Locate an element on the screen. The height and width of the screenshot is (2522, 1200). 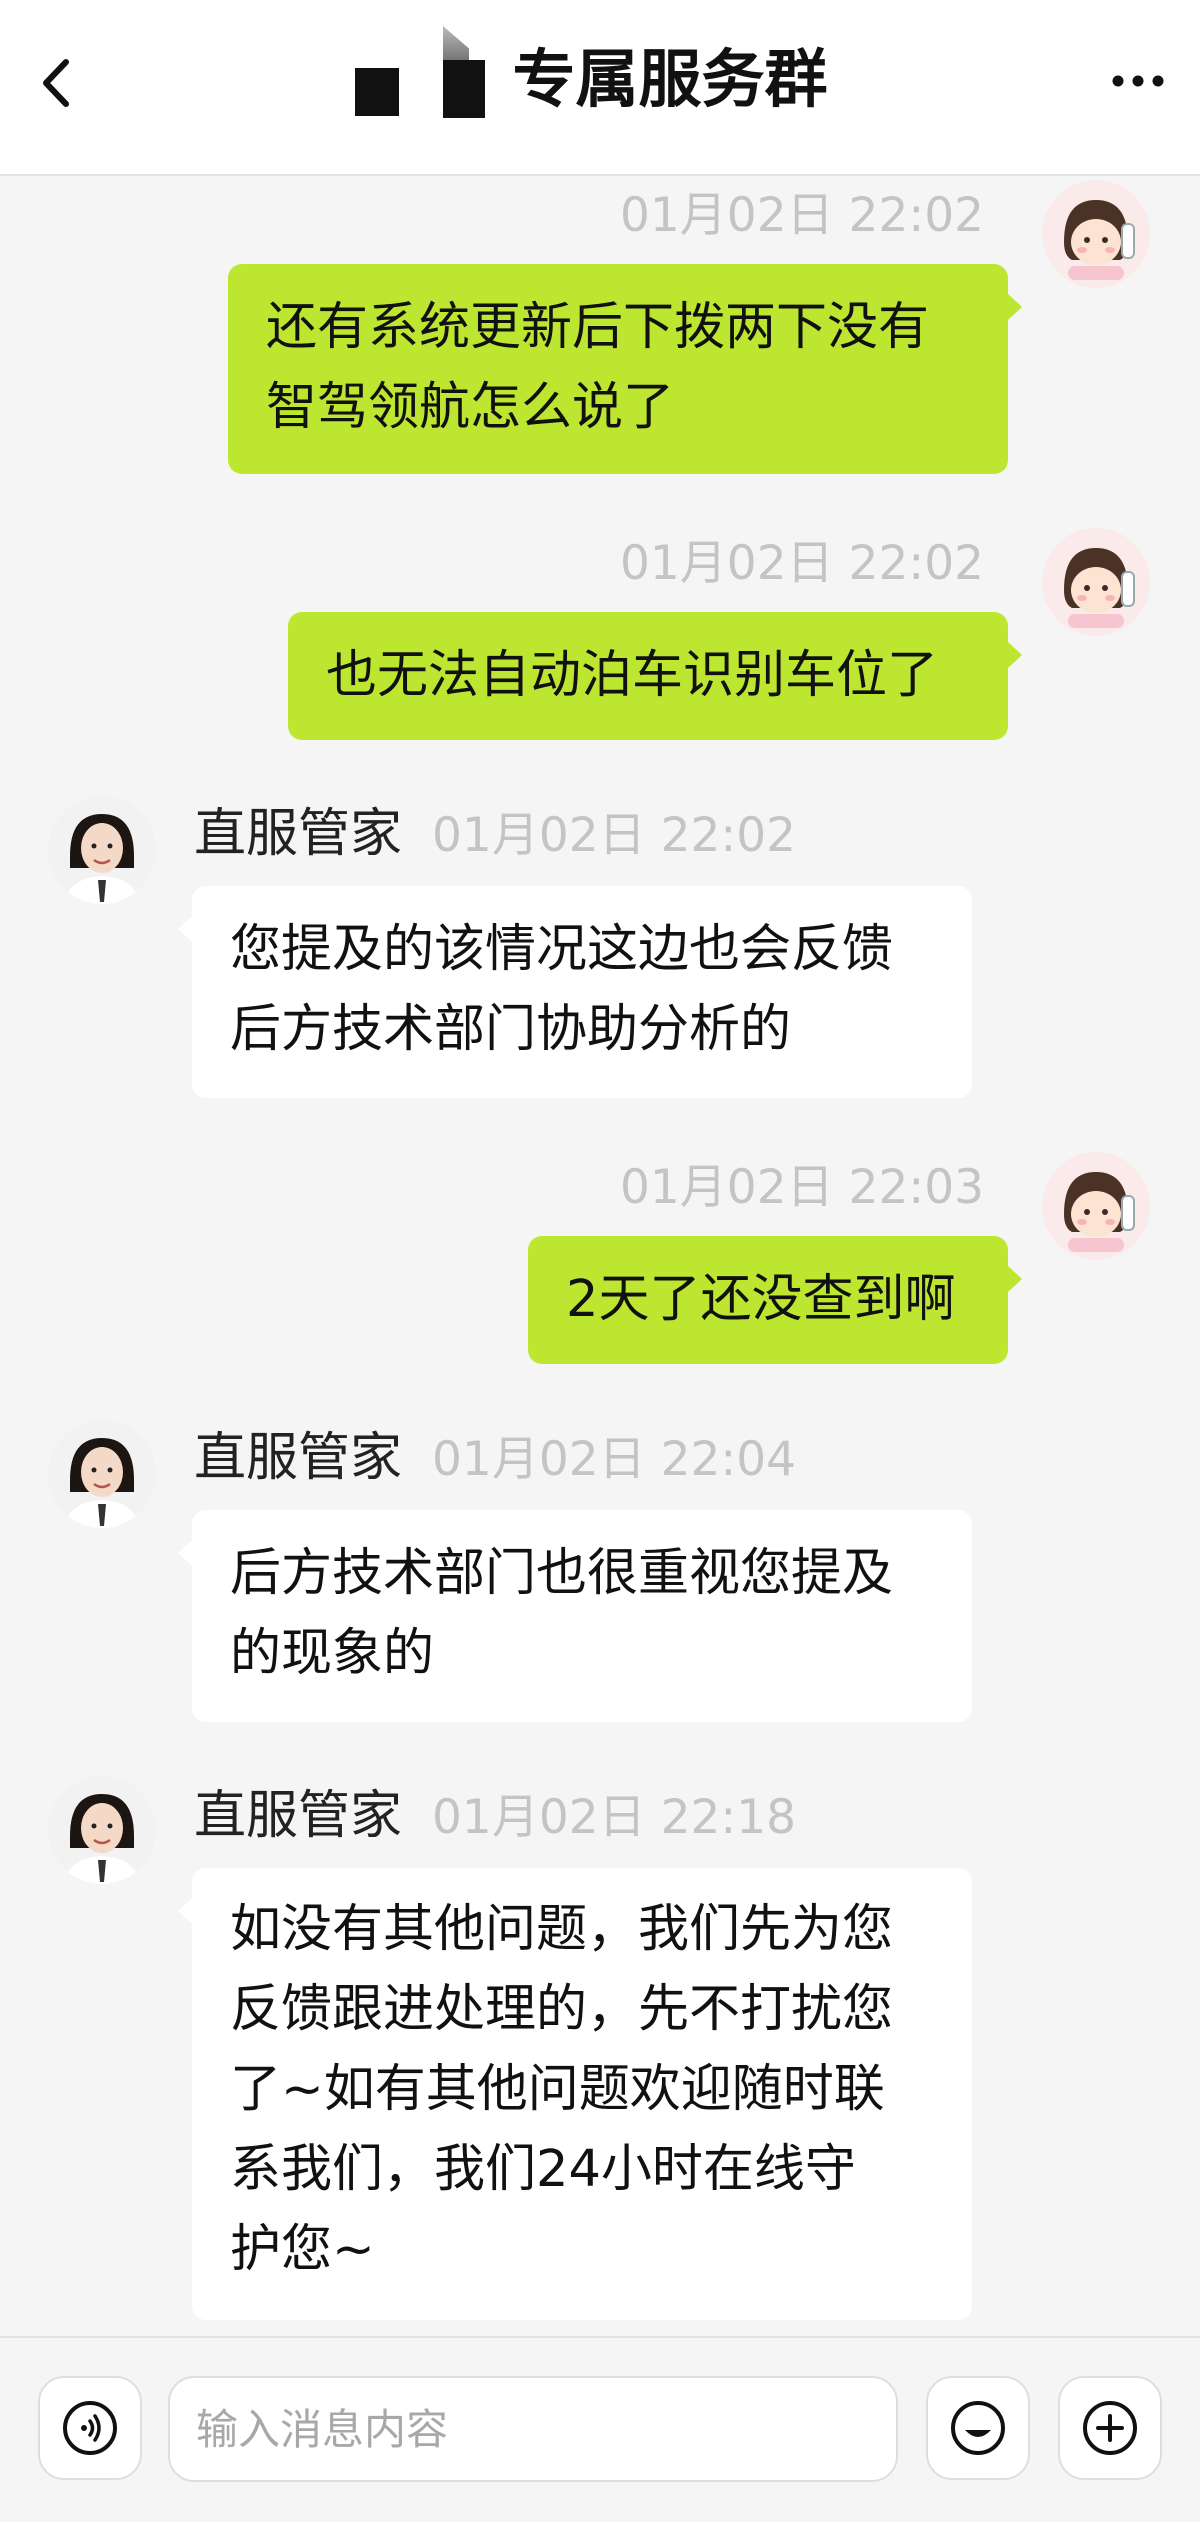
message-bubble-outgoing: 也无法自动泊车识别车位了 is located at coordinates (655, 676).